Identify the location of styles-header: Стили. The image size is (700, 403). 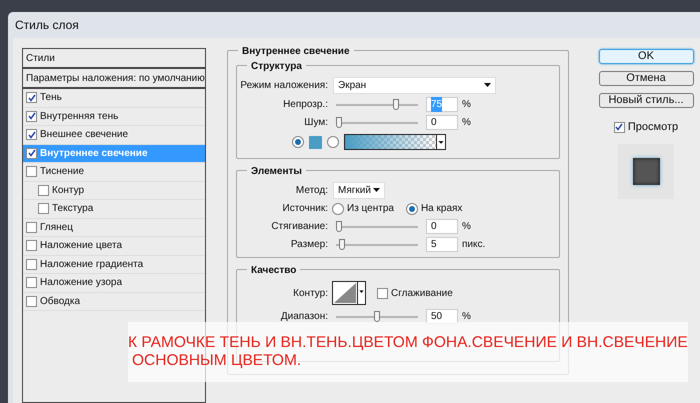
(40, 59).